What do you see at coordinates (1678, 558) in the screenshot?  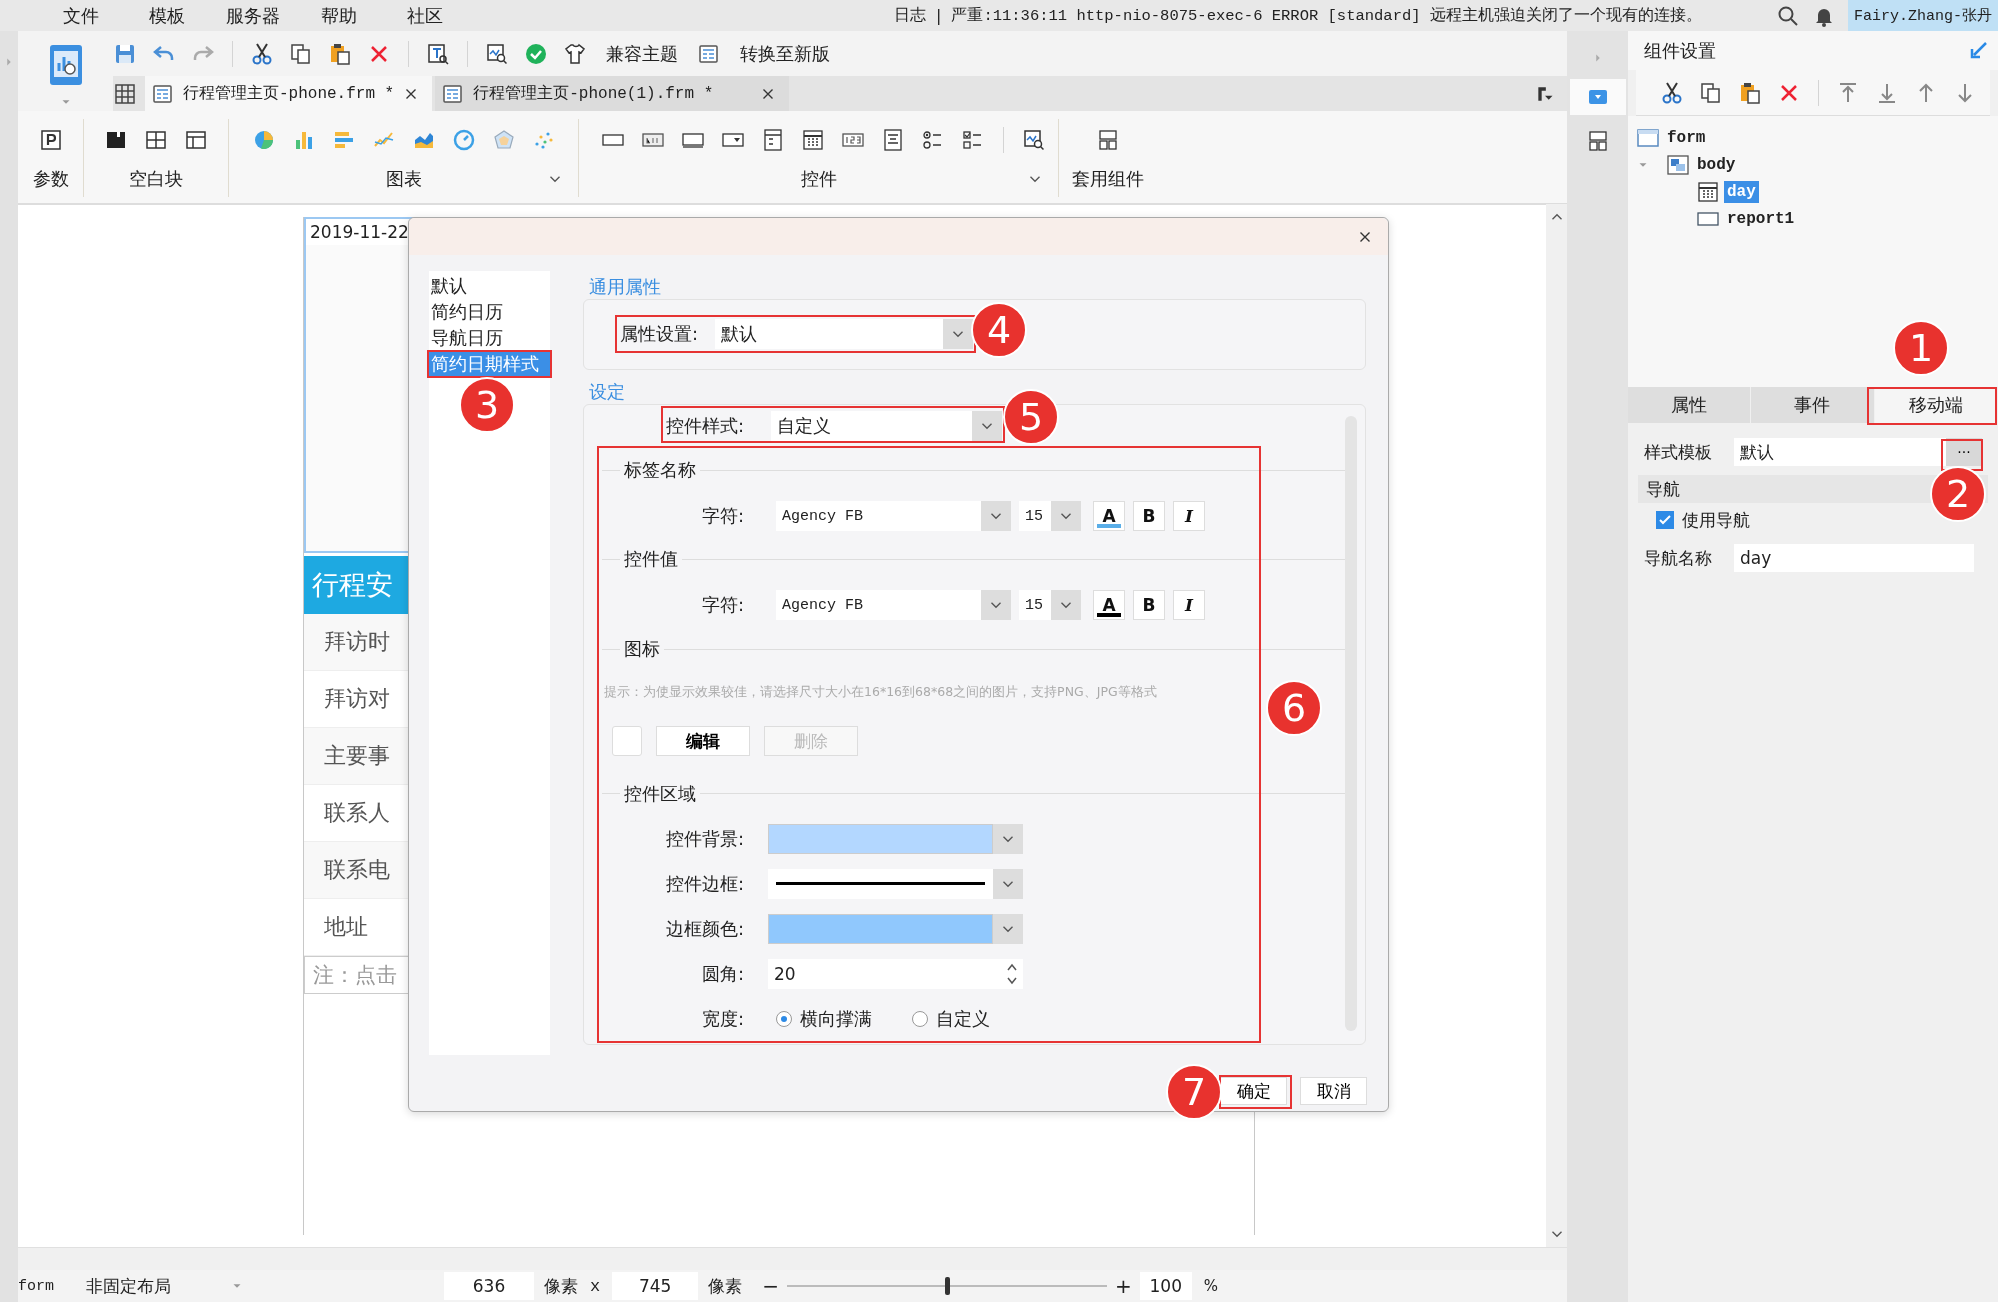 I see `field-label: 导航名称` at bounding box center [1678, 558].